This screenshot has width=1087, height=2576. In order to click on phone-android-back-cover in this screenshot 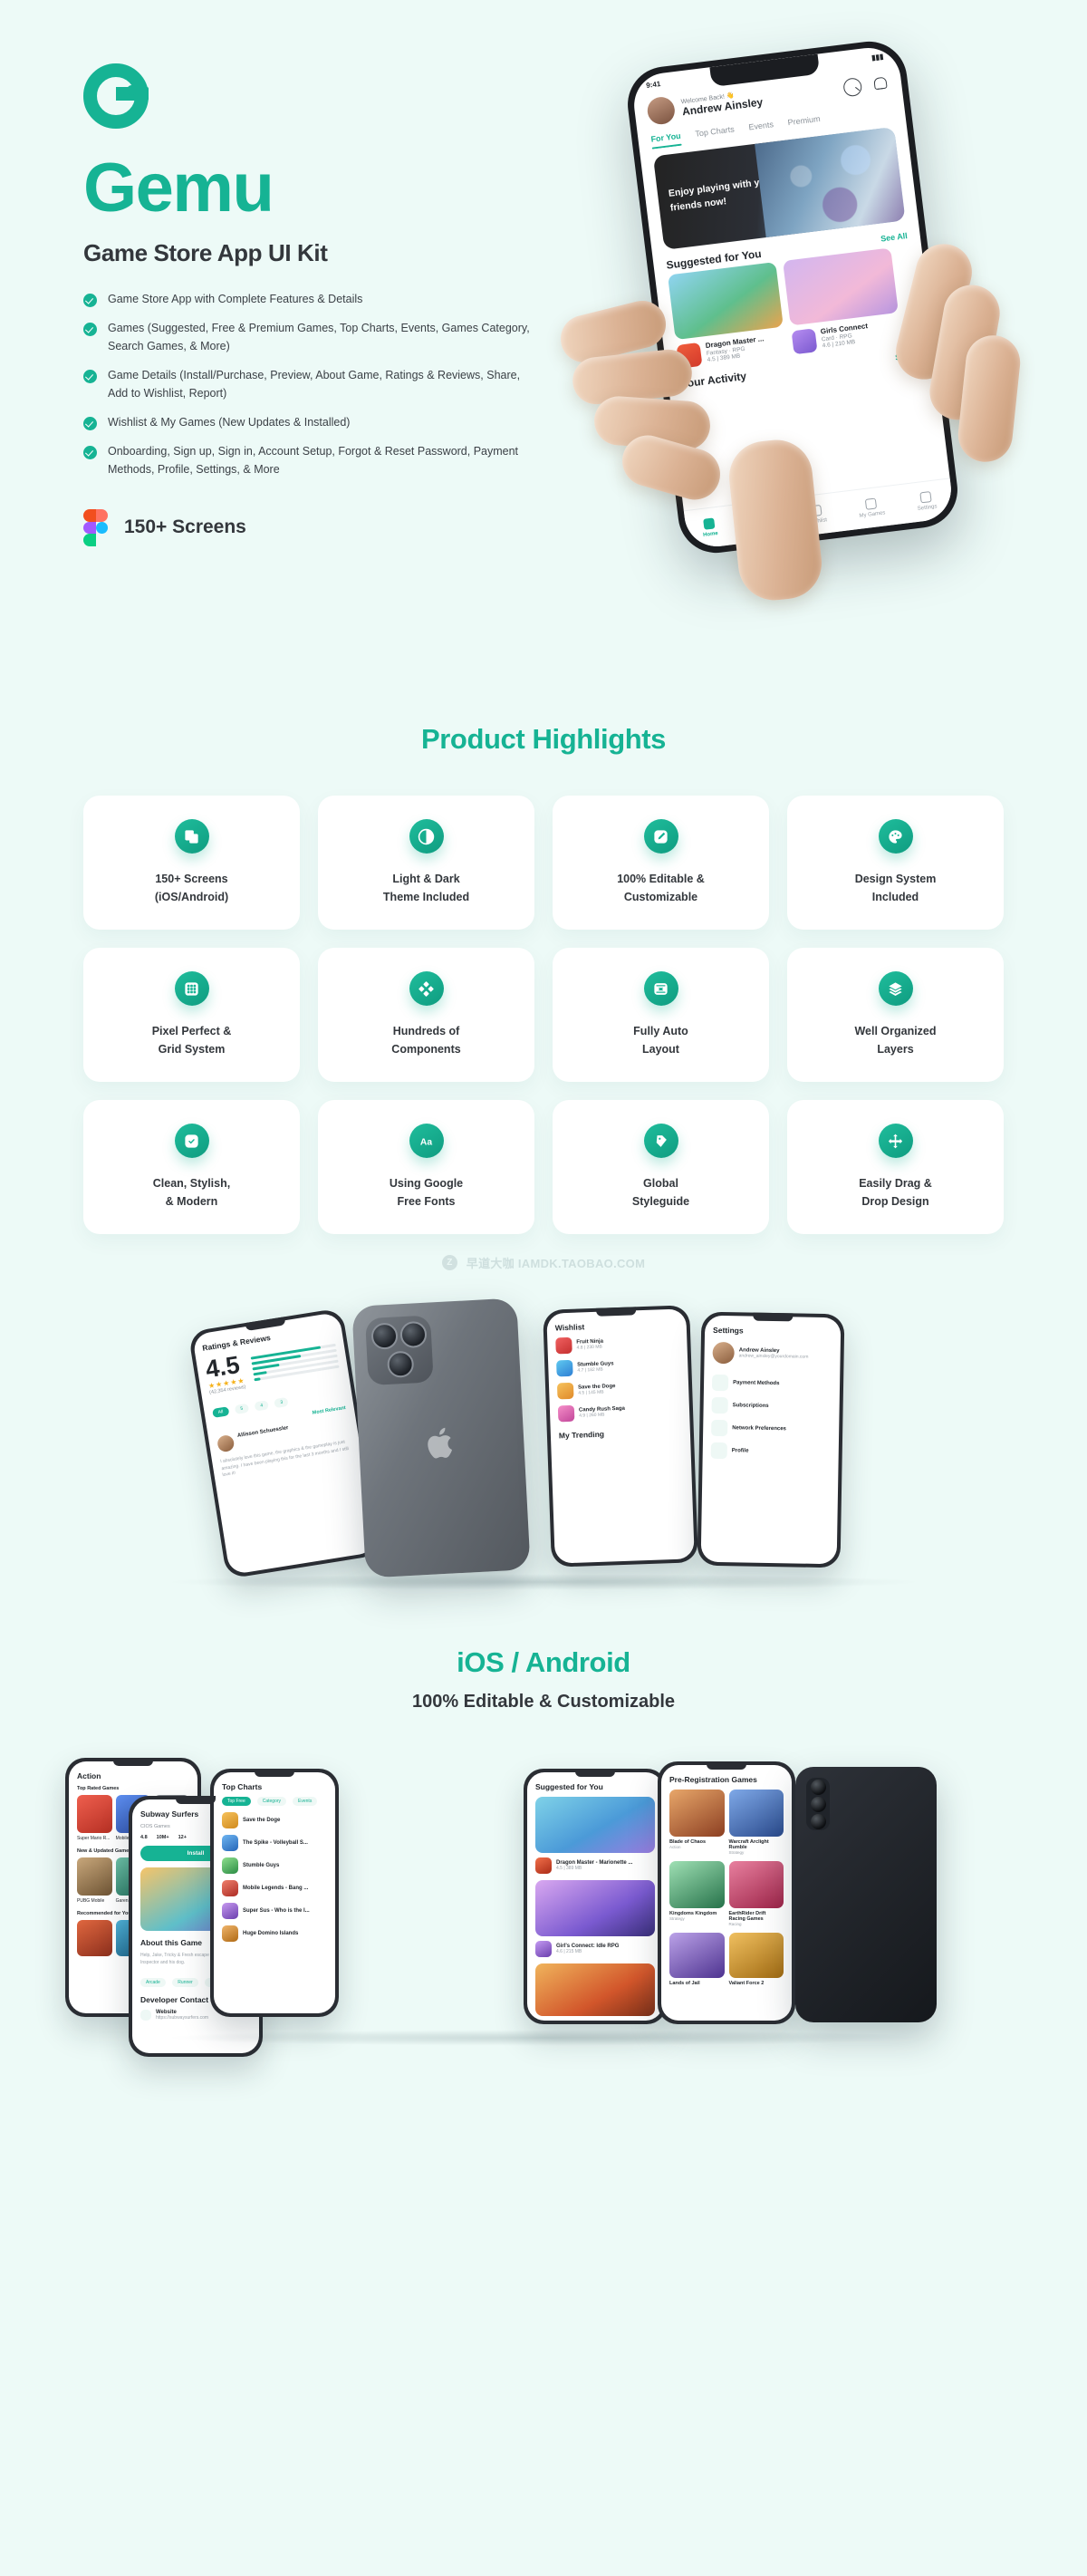, I will do `click(866, 1894)`.